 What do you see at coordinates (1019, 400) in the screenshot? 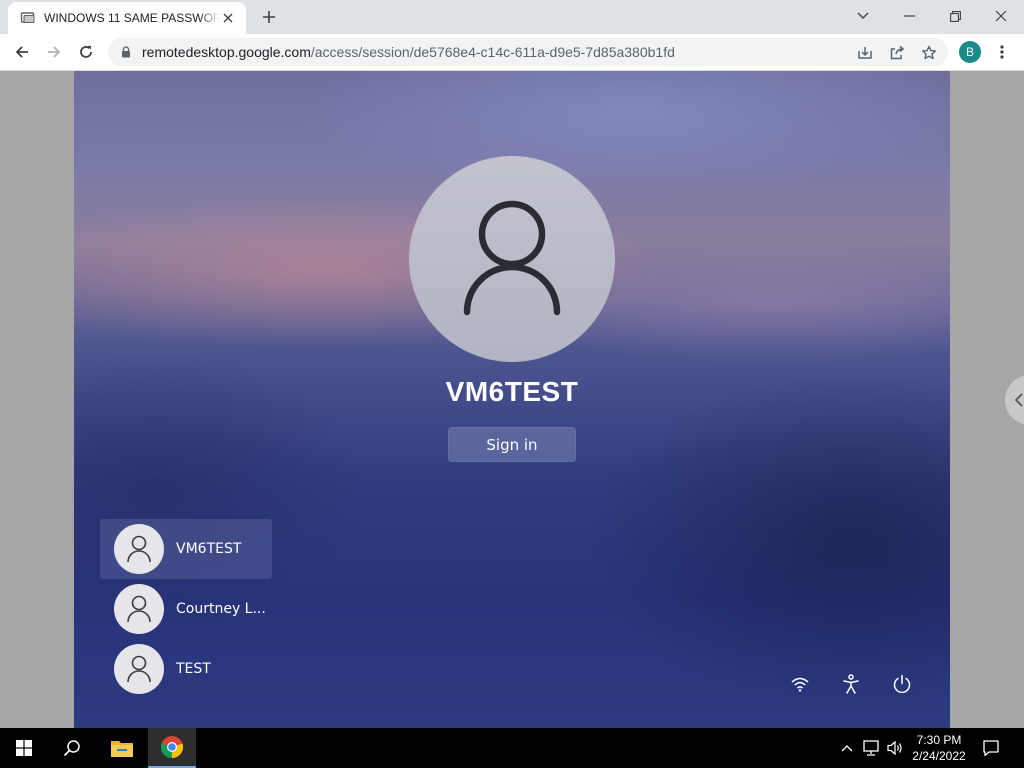
I see `chevron-left-icon` at bounding box center [1019, 400].